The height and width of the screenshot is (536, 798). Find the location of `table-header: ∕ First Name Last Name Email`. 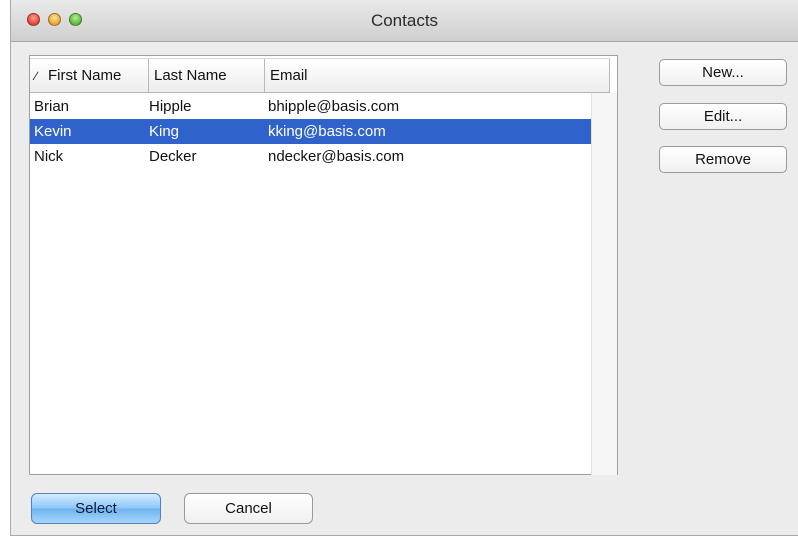

table-header: ∕ First Name Last Name Email is located at coordinates (320, 75).